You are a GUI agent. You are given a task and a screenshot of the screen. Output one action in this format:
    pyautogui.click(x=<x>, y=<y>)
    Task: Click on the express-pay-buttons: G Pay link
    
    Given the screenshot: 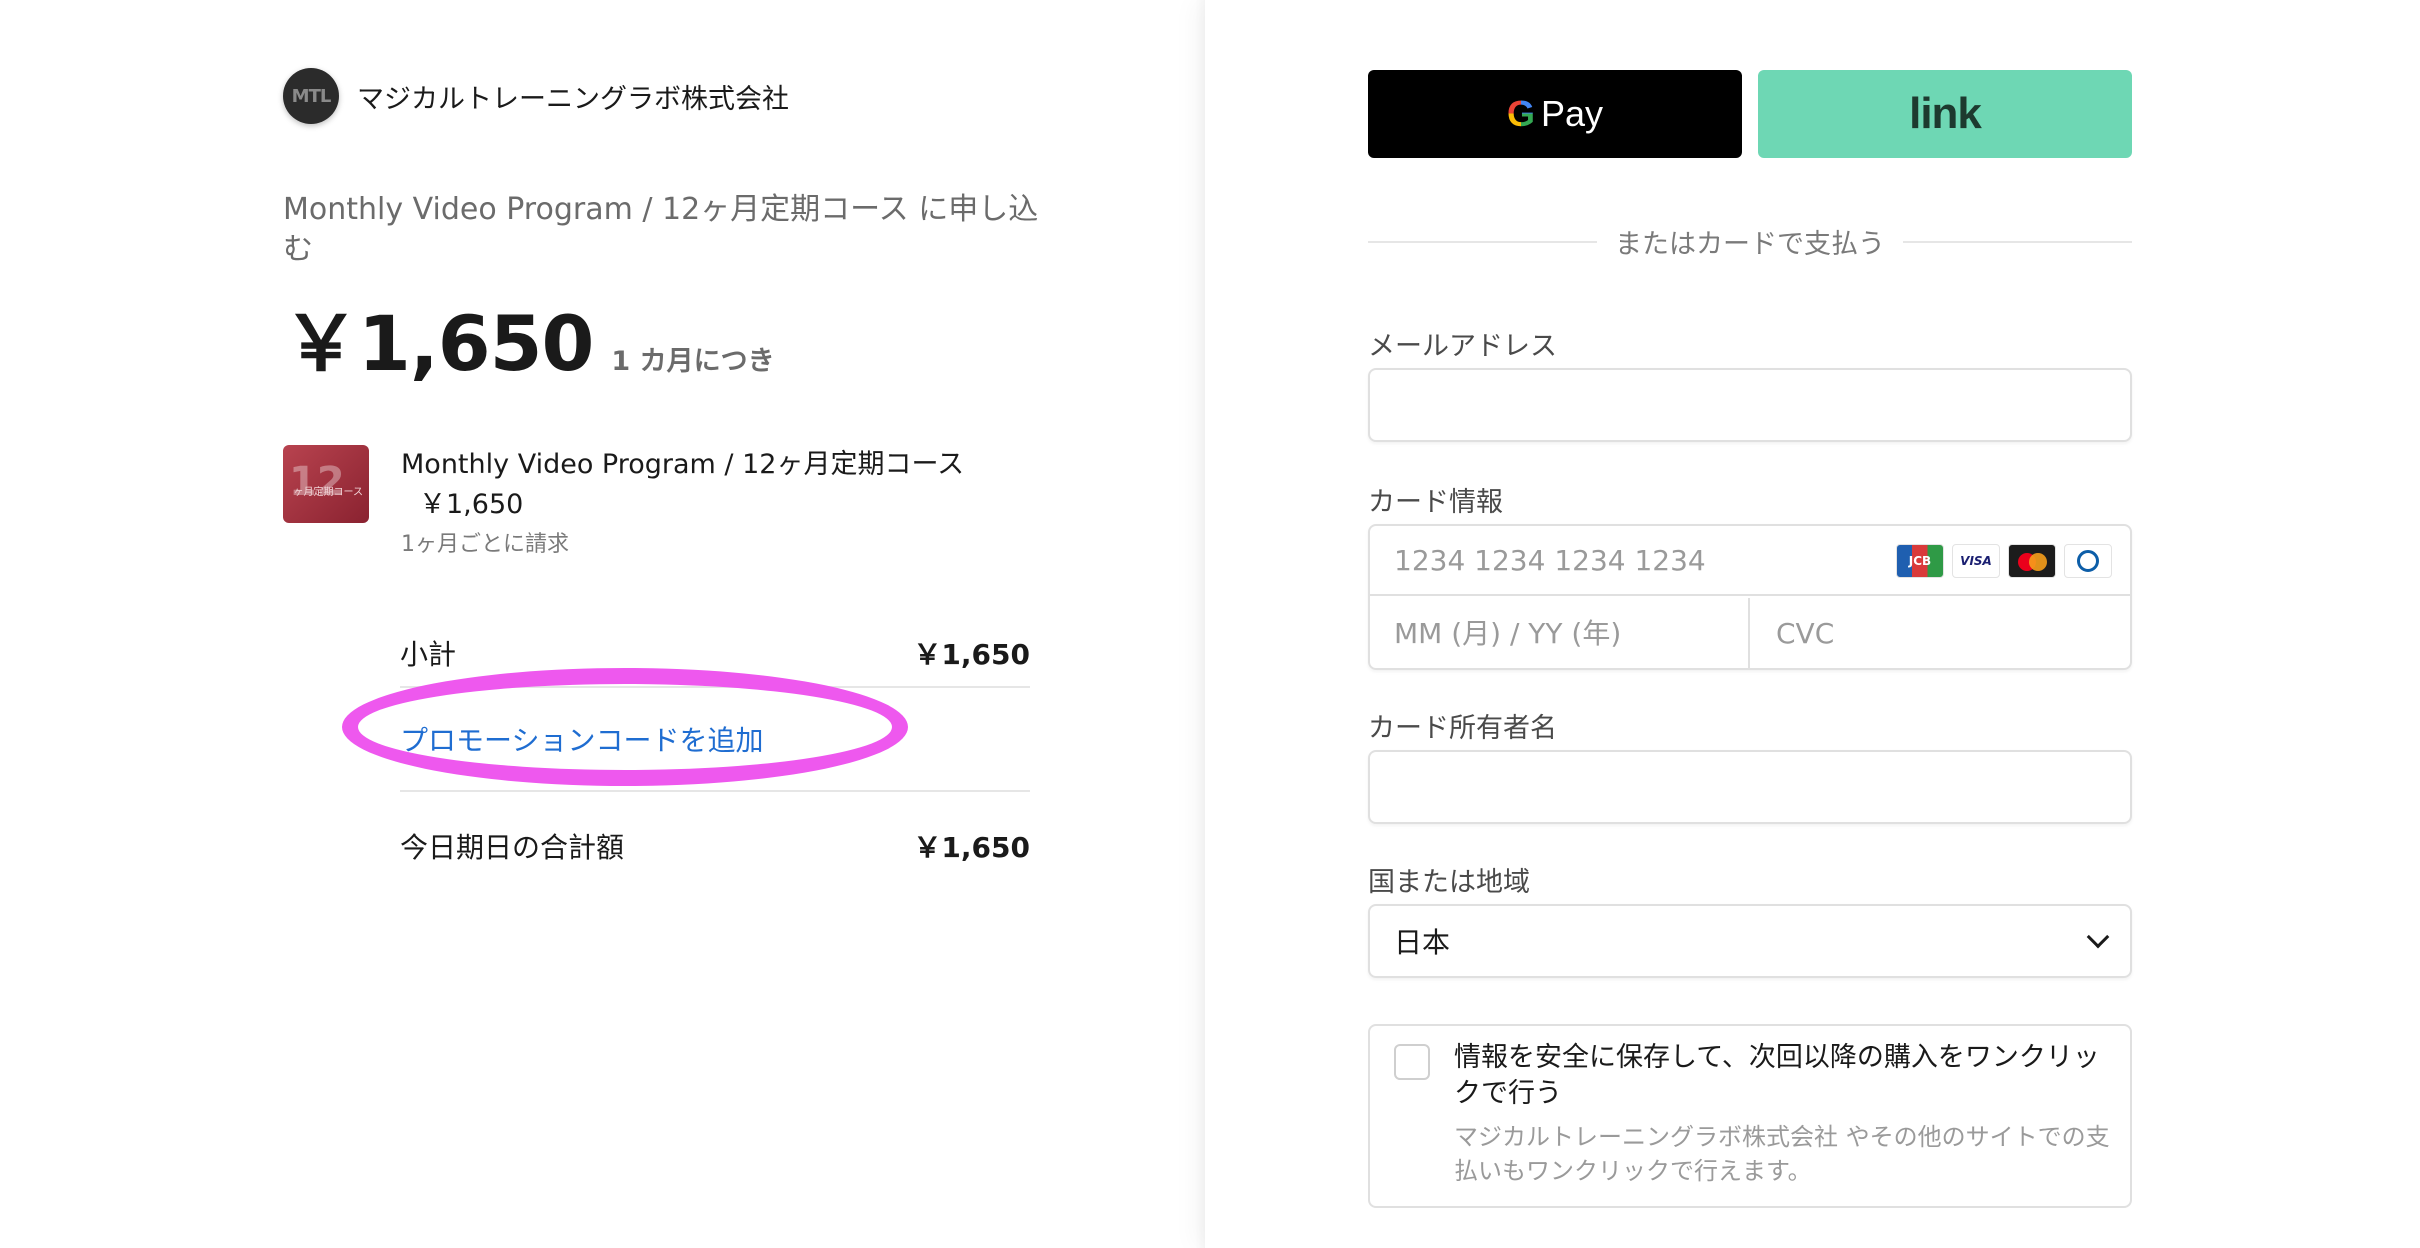 What is the action you would take?
    pyautogui.click(x=1750, y=114)
    